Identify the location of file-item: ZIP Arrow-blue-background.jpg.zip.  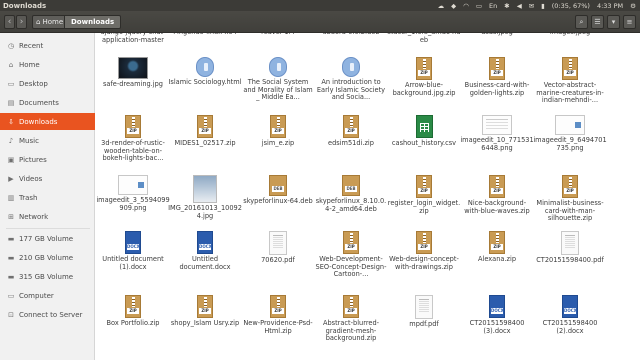
(424, 77).